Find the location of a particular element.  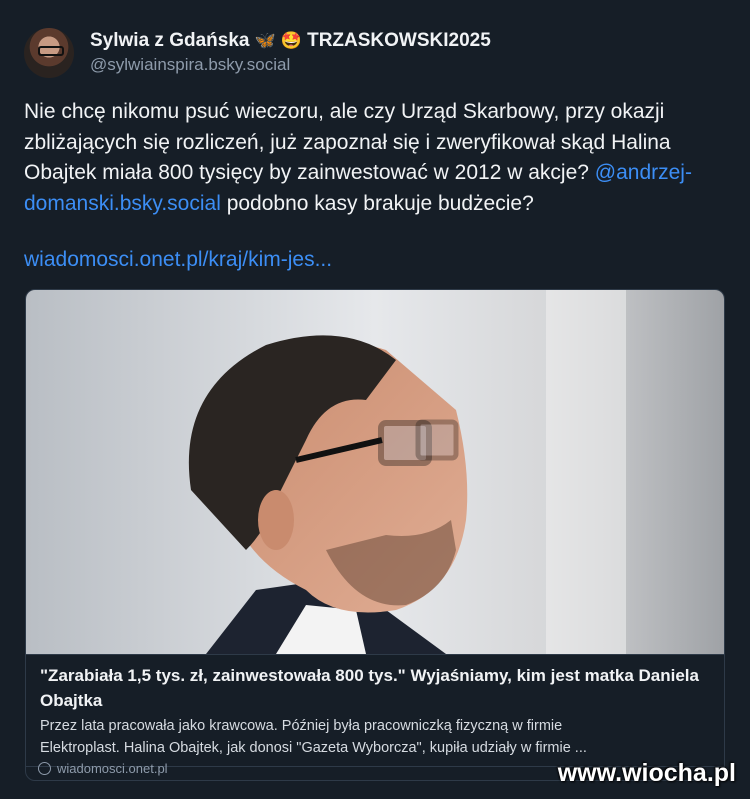

author-display-name: Sylwia z Gdańska 🦋 🤩 TRZASKOWSKI2025 is located at coordinates (290, 41).